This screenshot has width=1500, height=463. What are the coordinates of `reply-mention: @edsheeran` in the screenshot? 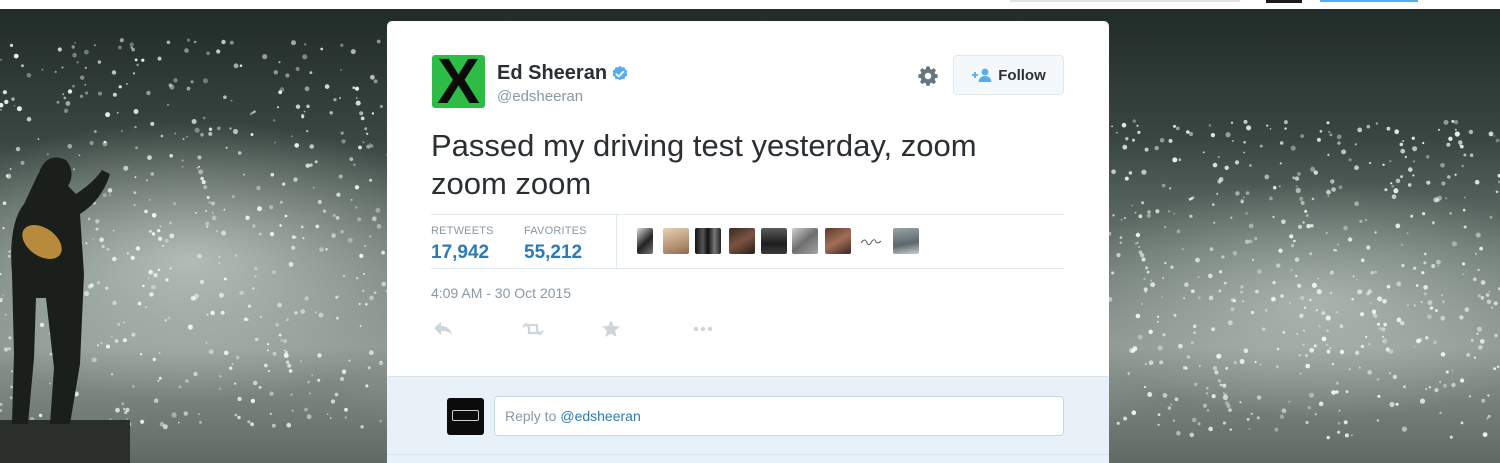 It's located at (600, 416).